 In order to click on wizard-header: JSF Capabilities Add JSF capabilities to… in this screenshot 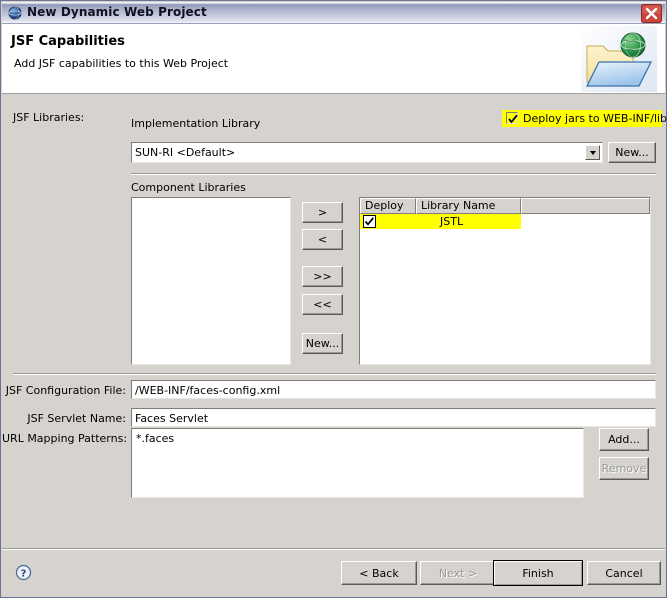, I will do `click(333, 59)`.